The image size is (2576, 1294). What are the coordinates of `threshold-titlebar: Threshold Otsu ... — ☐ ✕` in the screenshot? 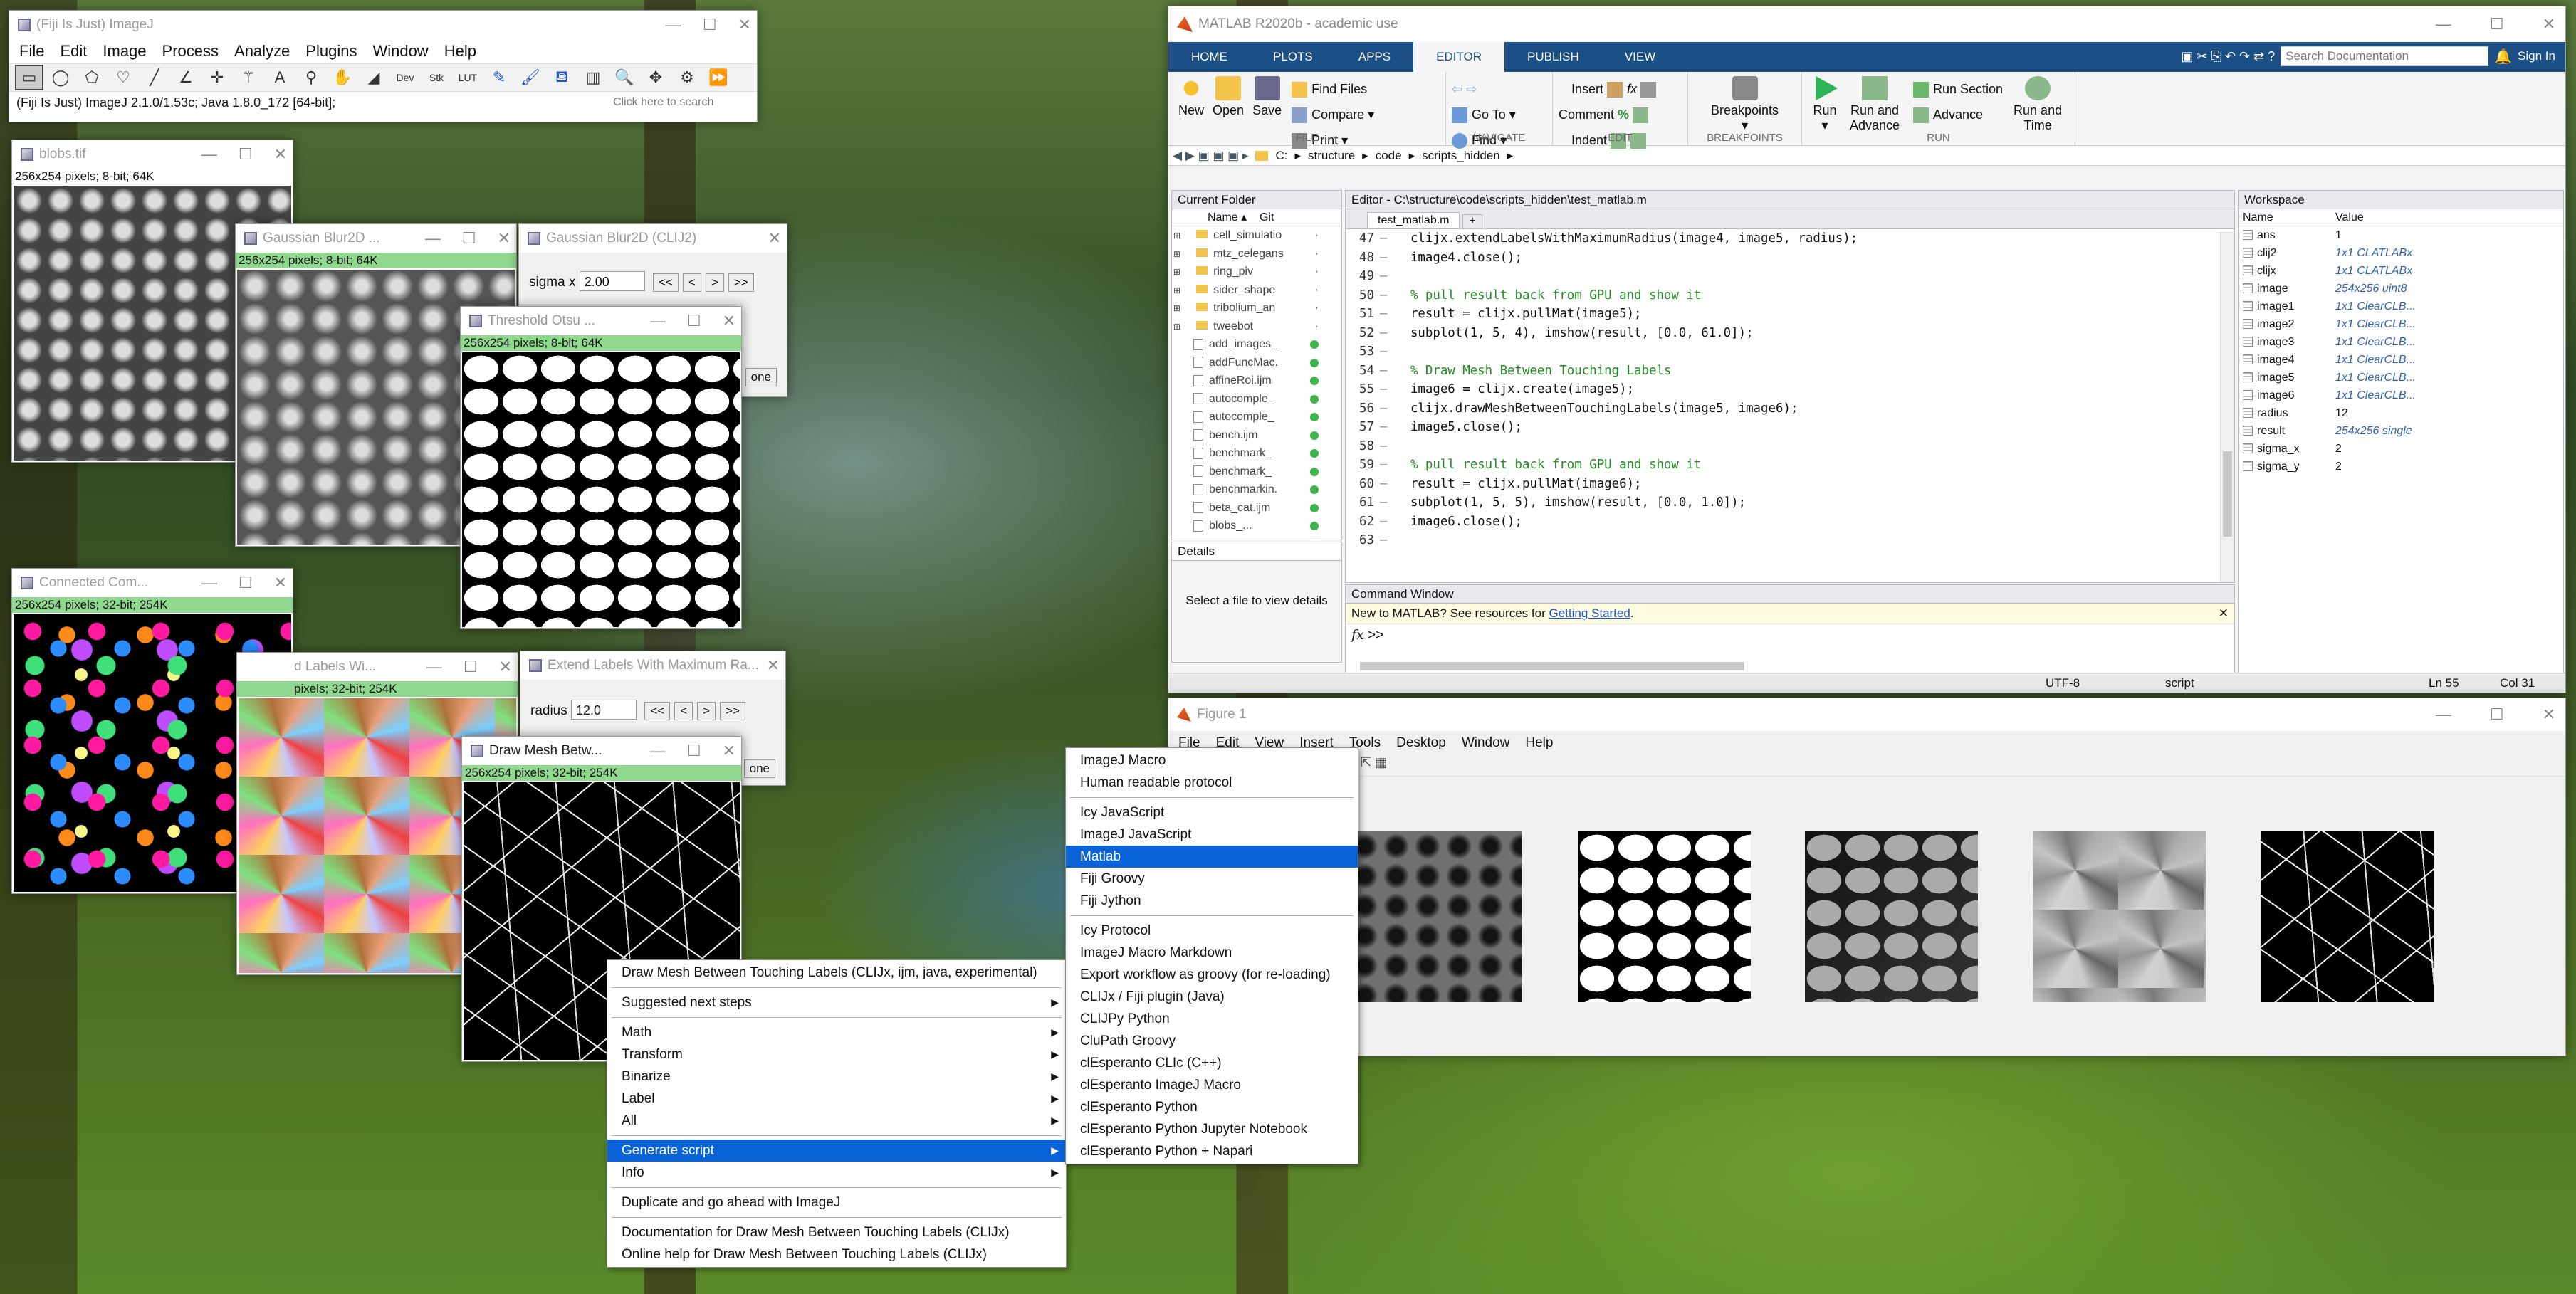 It's located at (601, 321).